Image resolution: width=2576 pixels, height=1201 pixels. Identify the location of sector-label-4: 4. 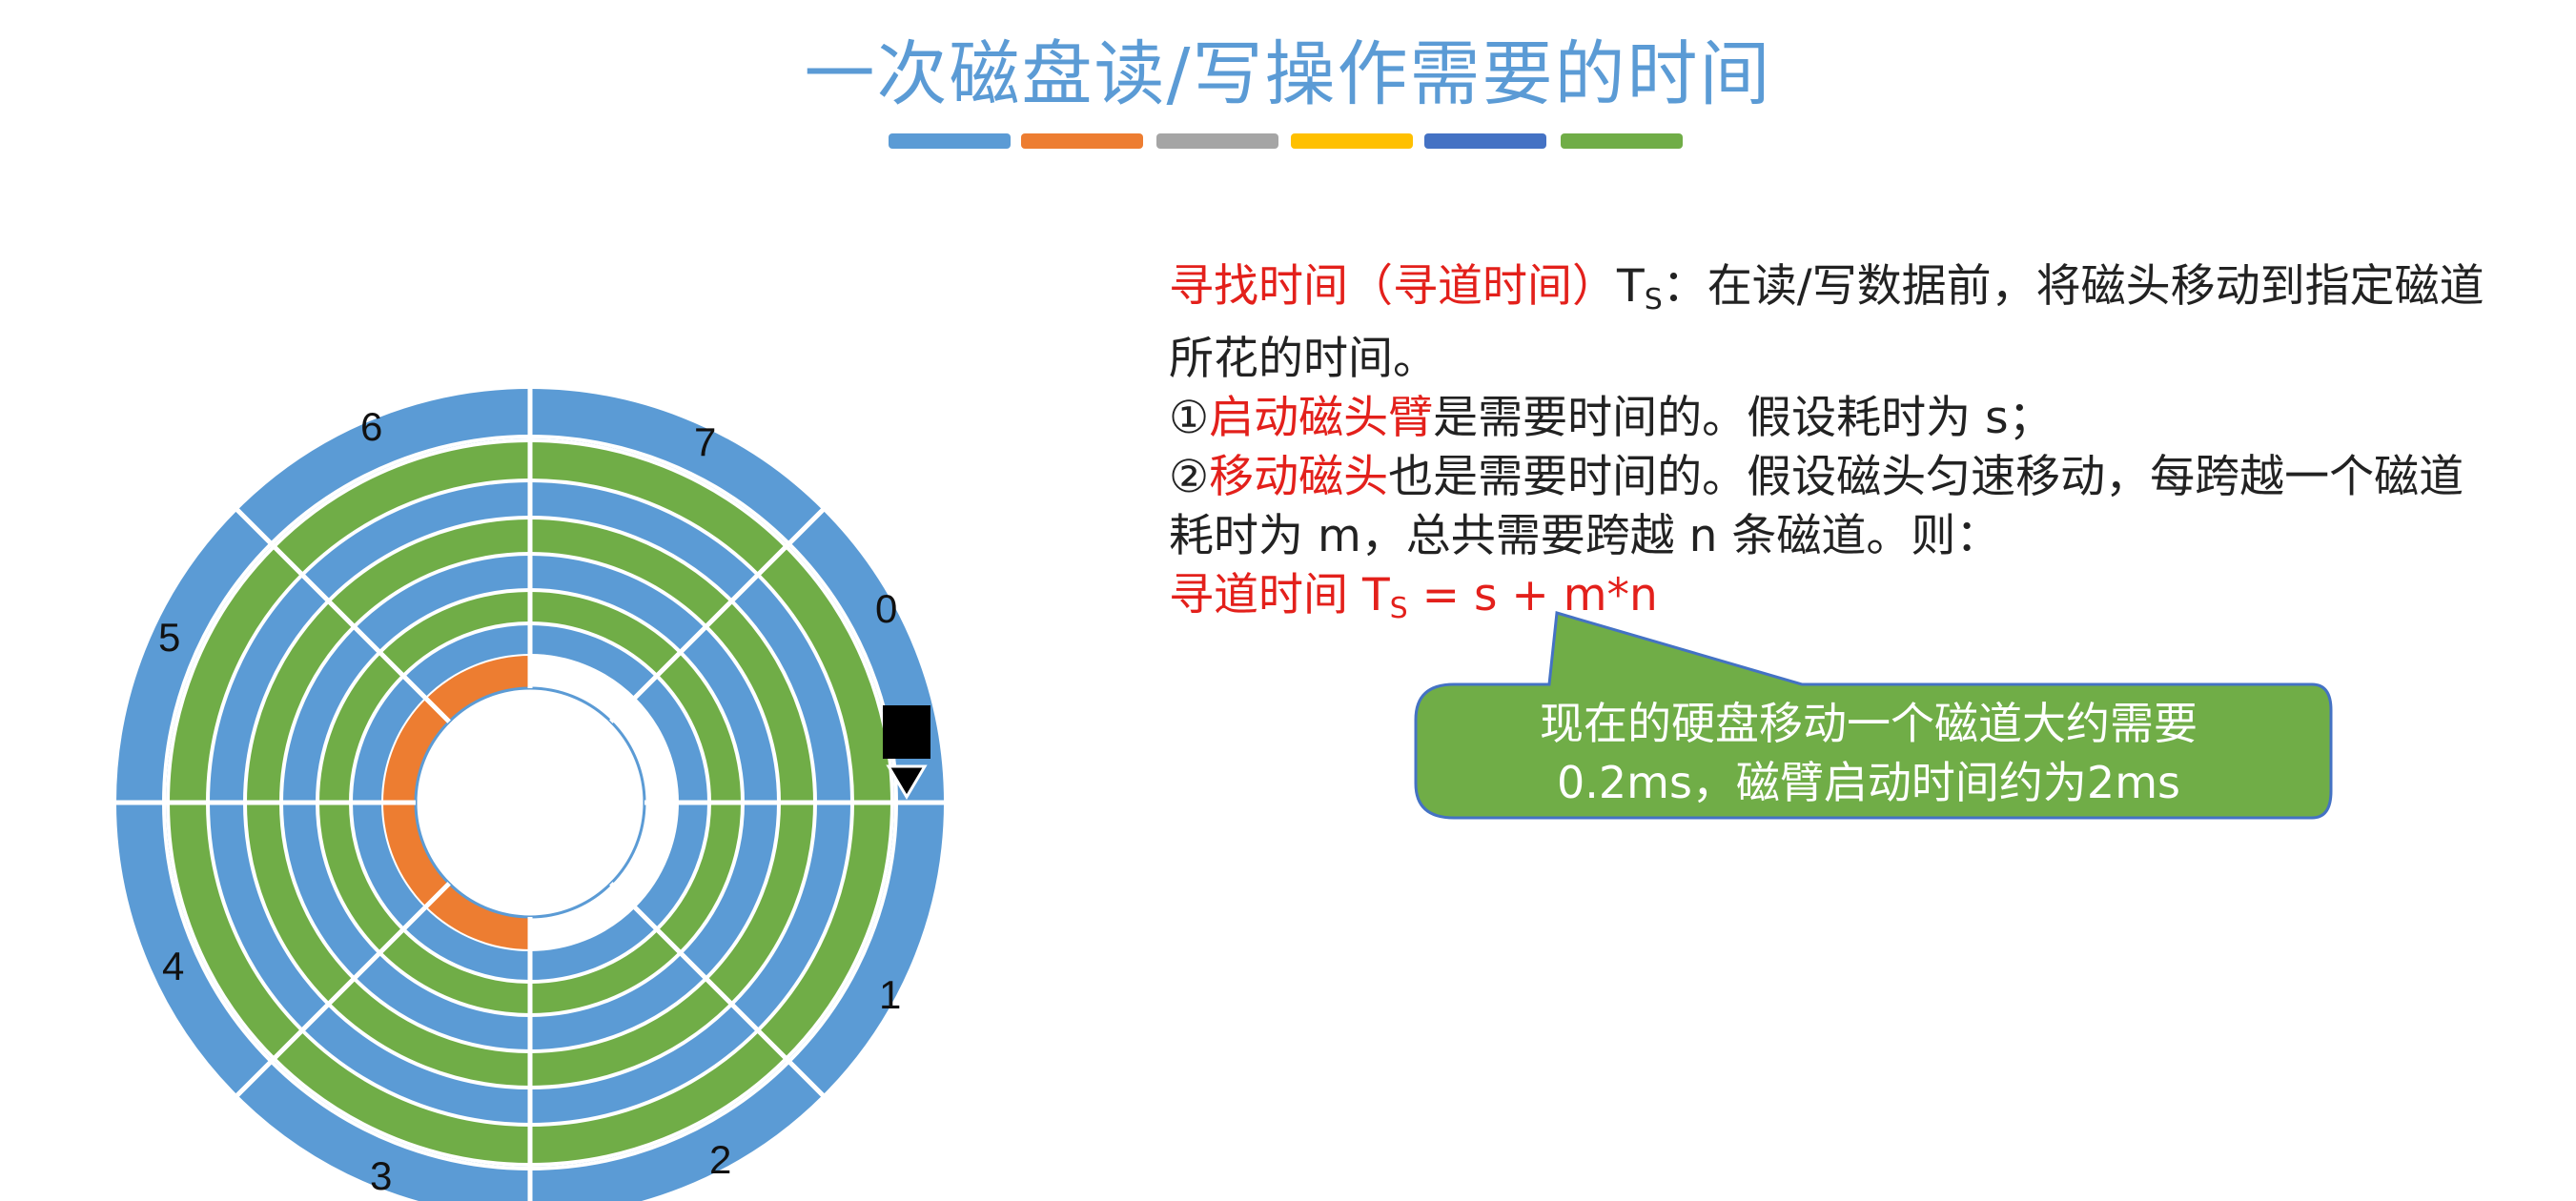
(173, 966).